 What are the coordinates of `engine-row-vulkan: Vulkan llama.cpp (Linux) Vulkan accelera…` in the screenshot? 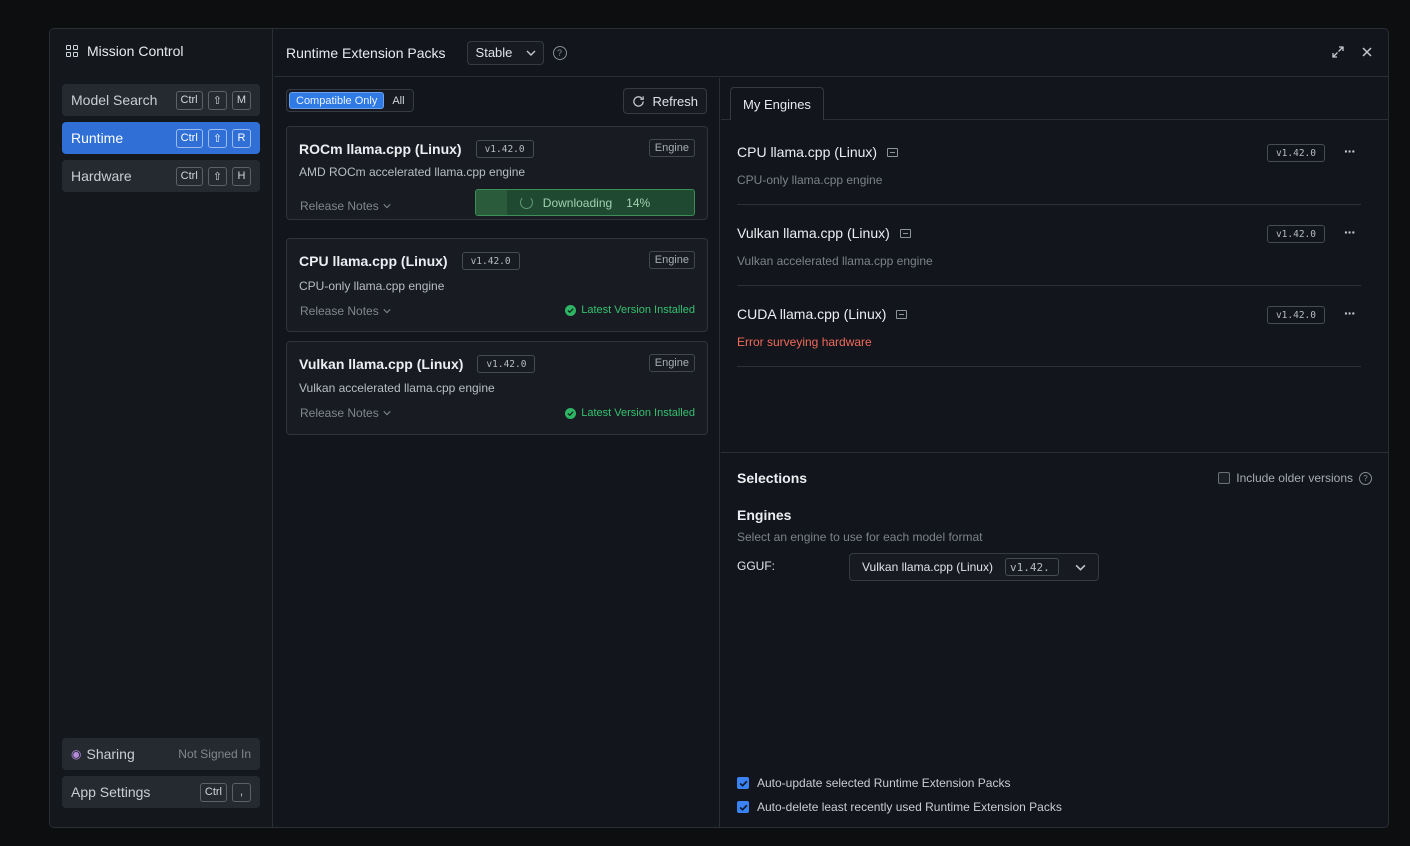 It's located at (1049, 245).